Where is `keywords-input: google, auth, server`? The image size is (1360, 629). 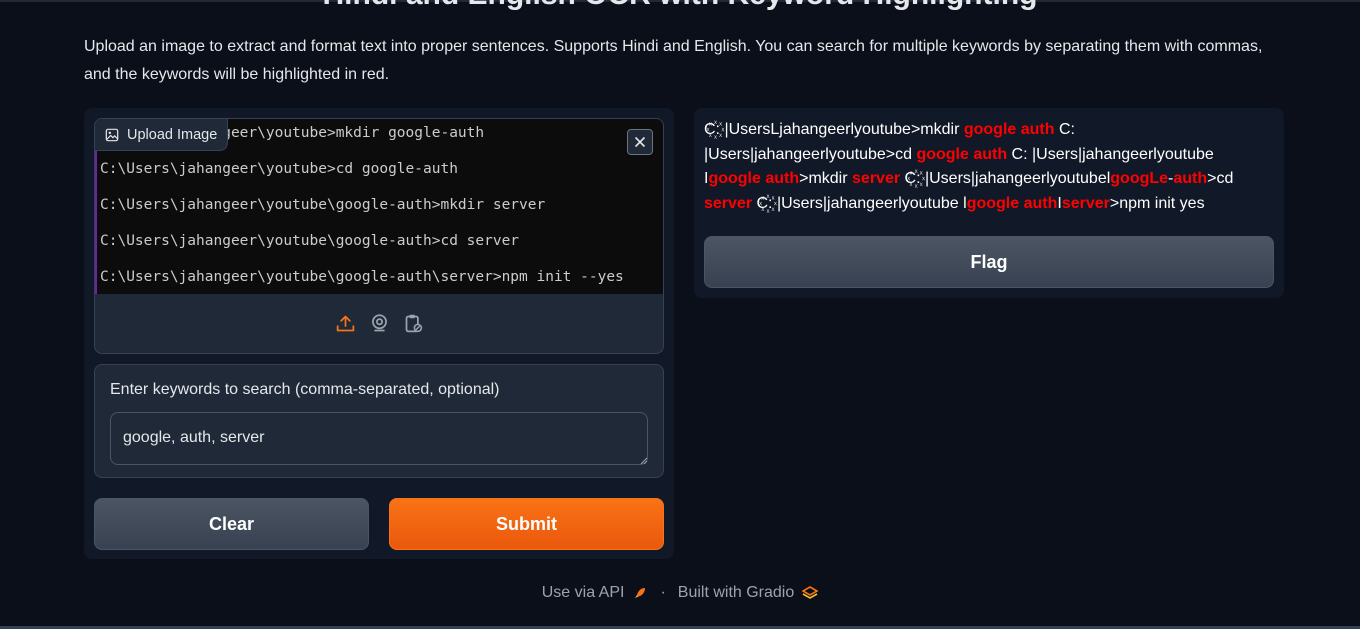 keywords-input: google, auth, server is located at coordinates (379, 438).